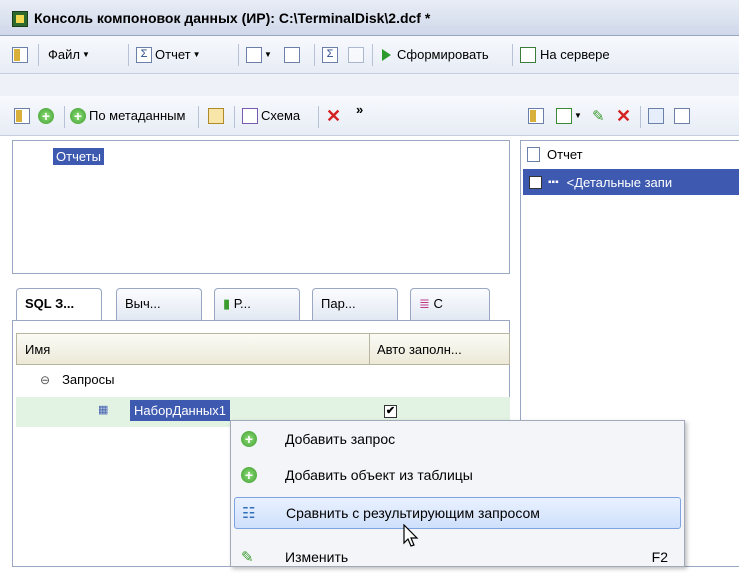 The image size is (739, 573). I want to click on export-button, so click(356, 54).